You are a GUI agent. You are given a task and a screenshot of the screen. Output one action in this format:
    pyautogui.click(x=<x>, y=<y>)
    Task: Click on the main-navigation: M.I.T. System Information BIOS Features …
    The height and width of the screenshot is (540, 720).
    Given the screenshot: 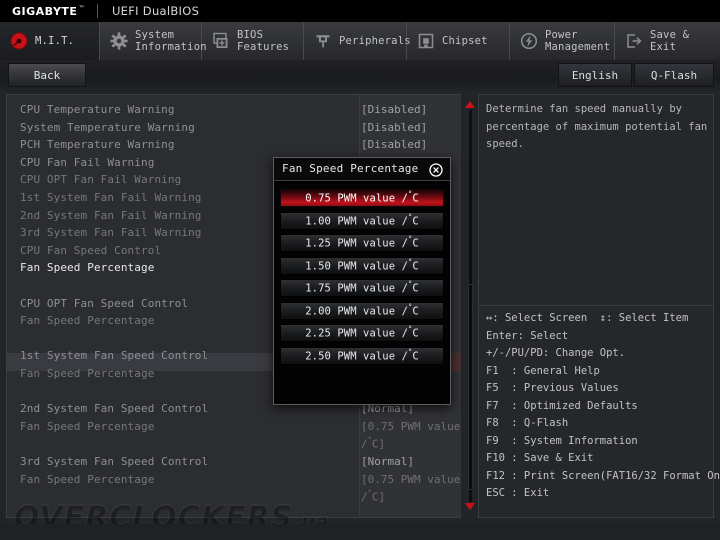 What is the action you would take?
    pyautogui.click(x=360, y=41)
    